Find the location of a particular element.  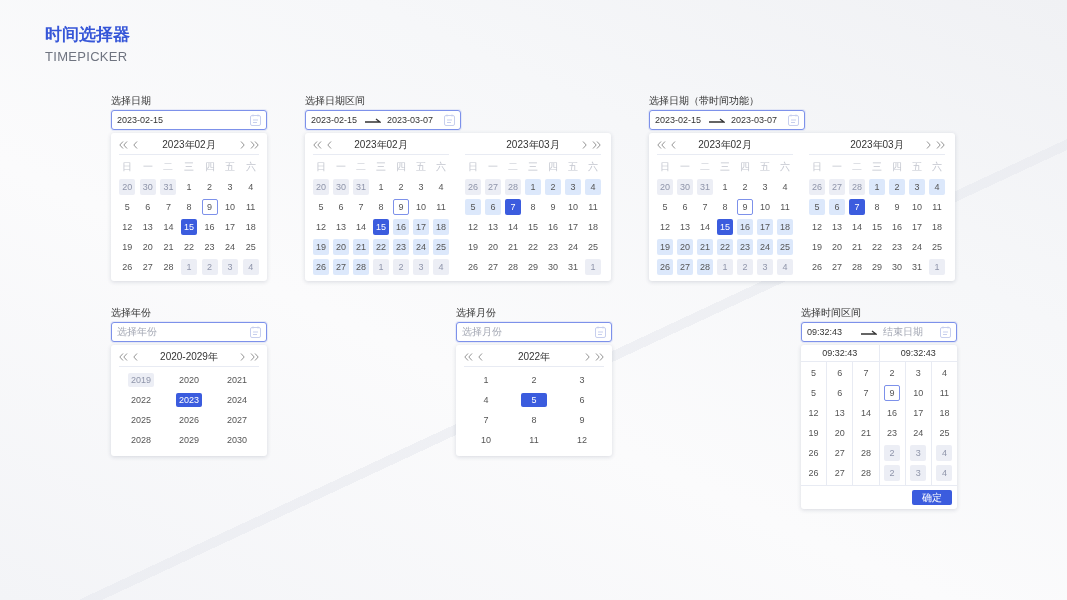

time-cell: 20 is located at coordinates (839, 433).